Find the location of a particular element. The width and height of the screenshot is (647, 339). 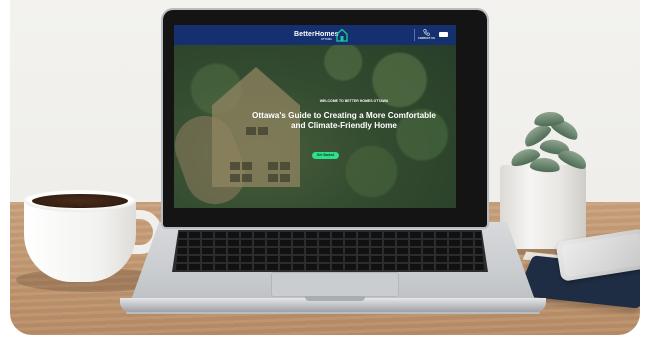

site-logo-subtext: OTTAWA is located at coordinates (326, 39).